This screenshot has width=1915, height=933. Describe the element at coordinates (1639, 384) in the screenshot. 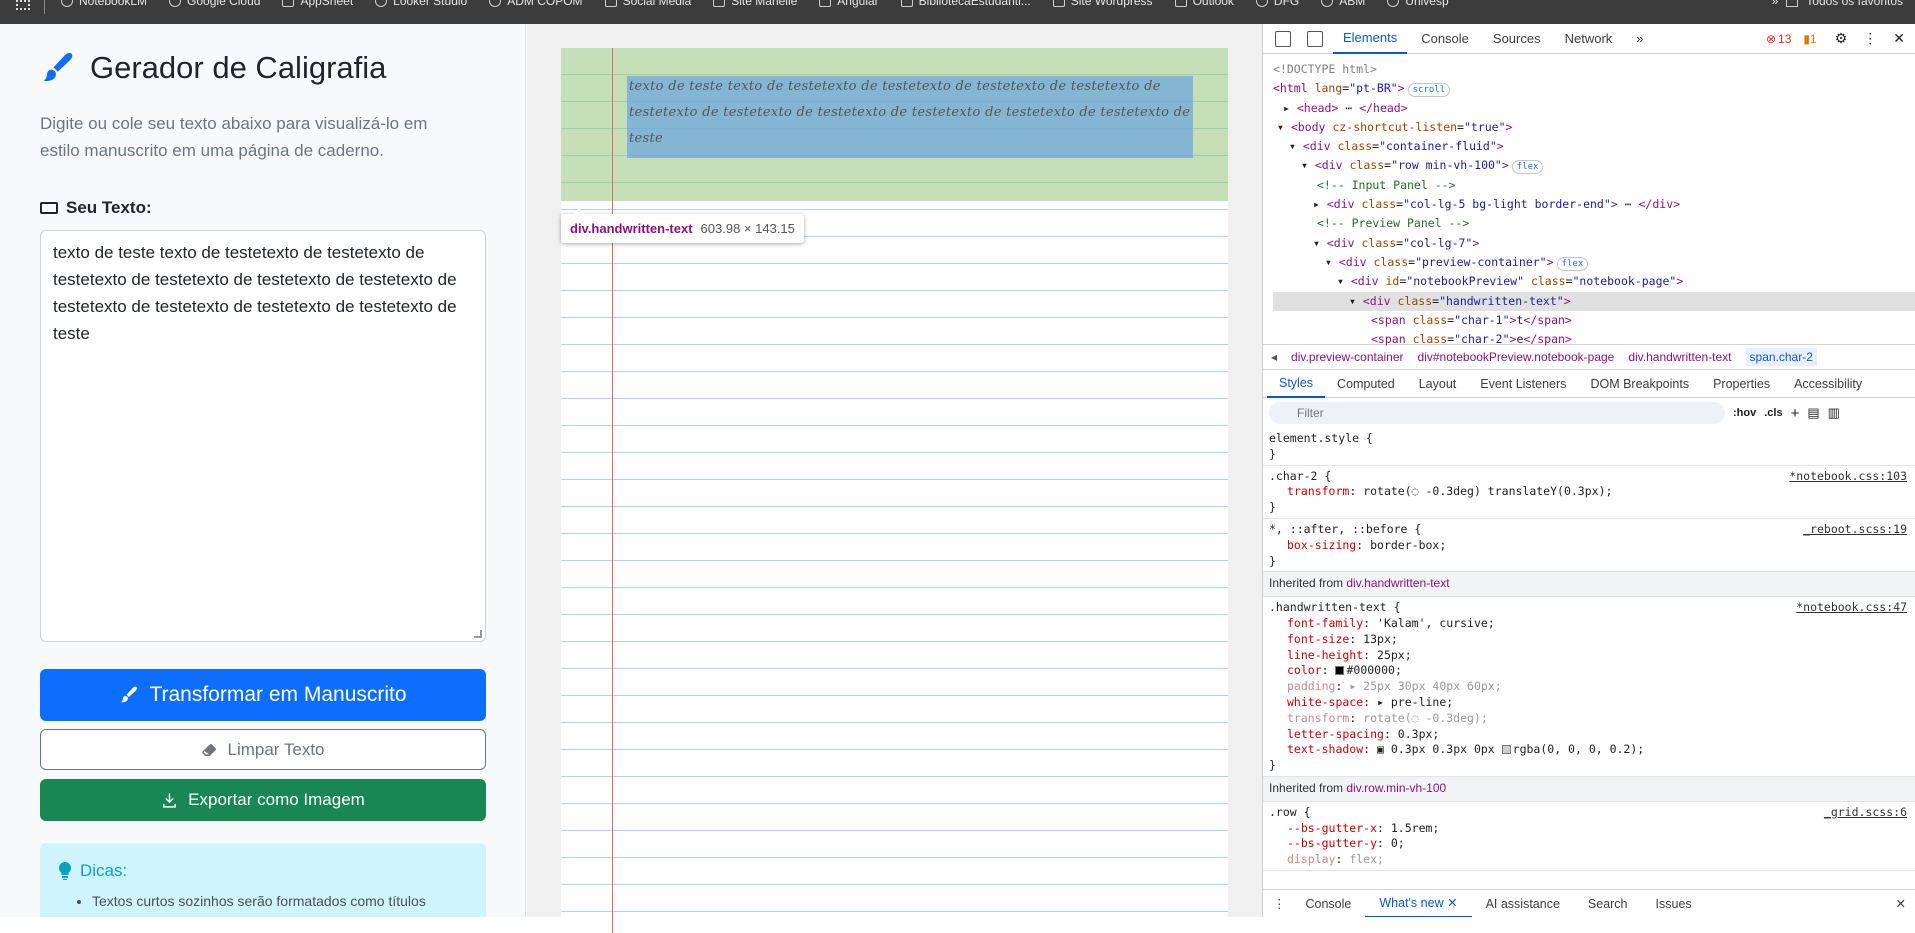

I see `tab-dom-breakpoints: DOM Breakpoints` at that location.